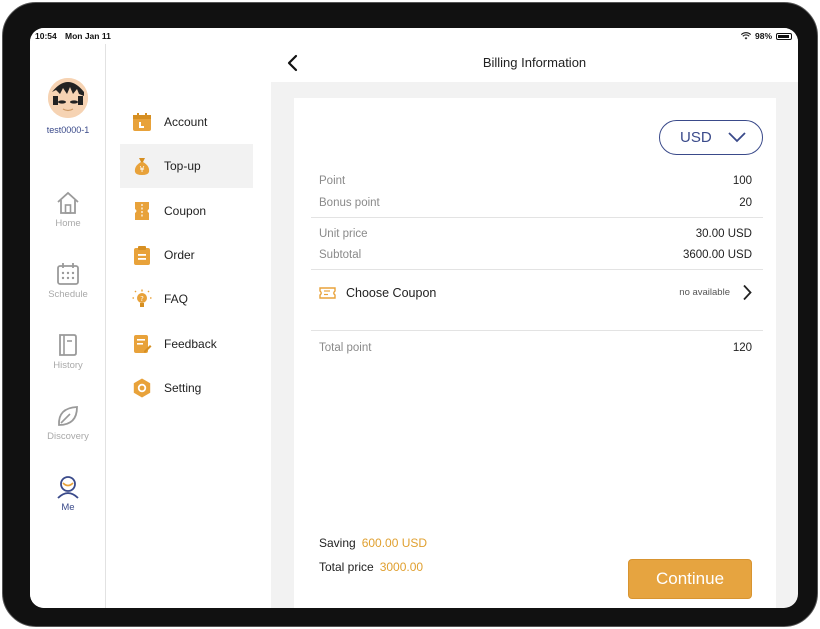  I want to click on menu-item-order: Order, so click(186, 255).